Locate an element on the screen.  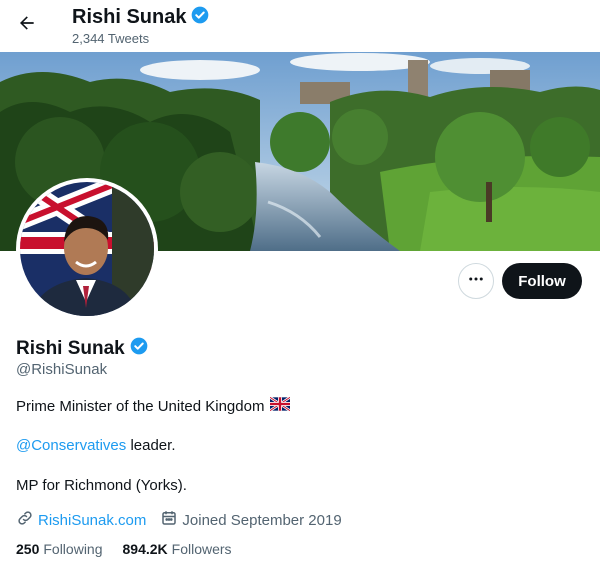
header-title: Rishi Sunak is located at coordinates (141, 17).